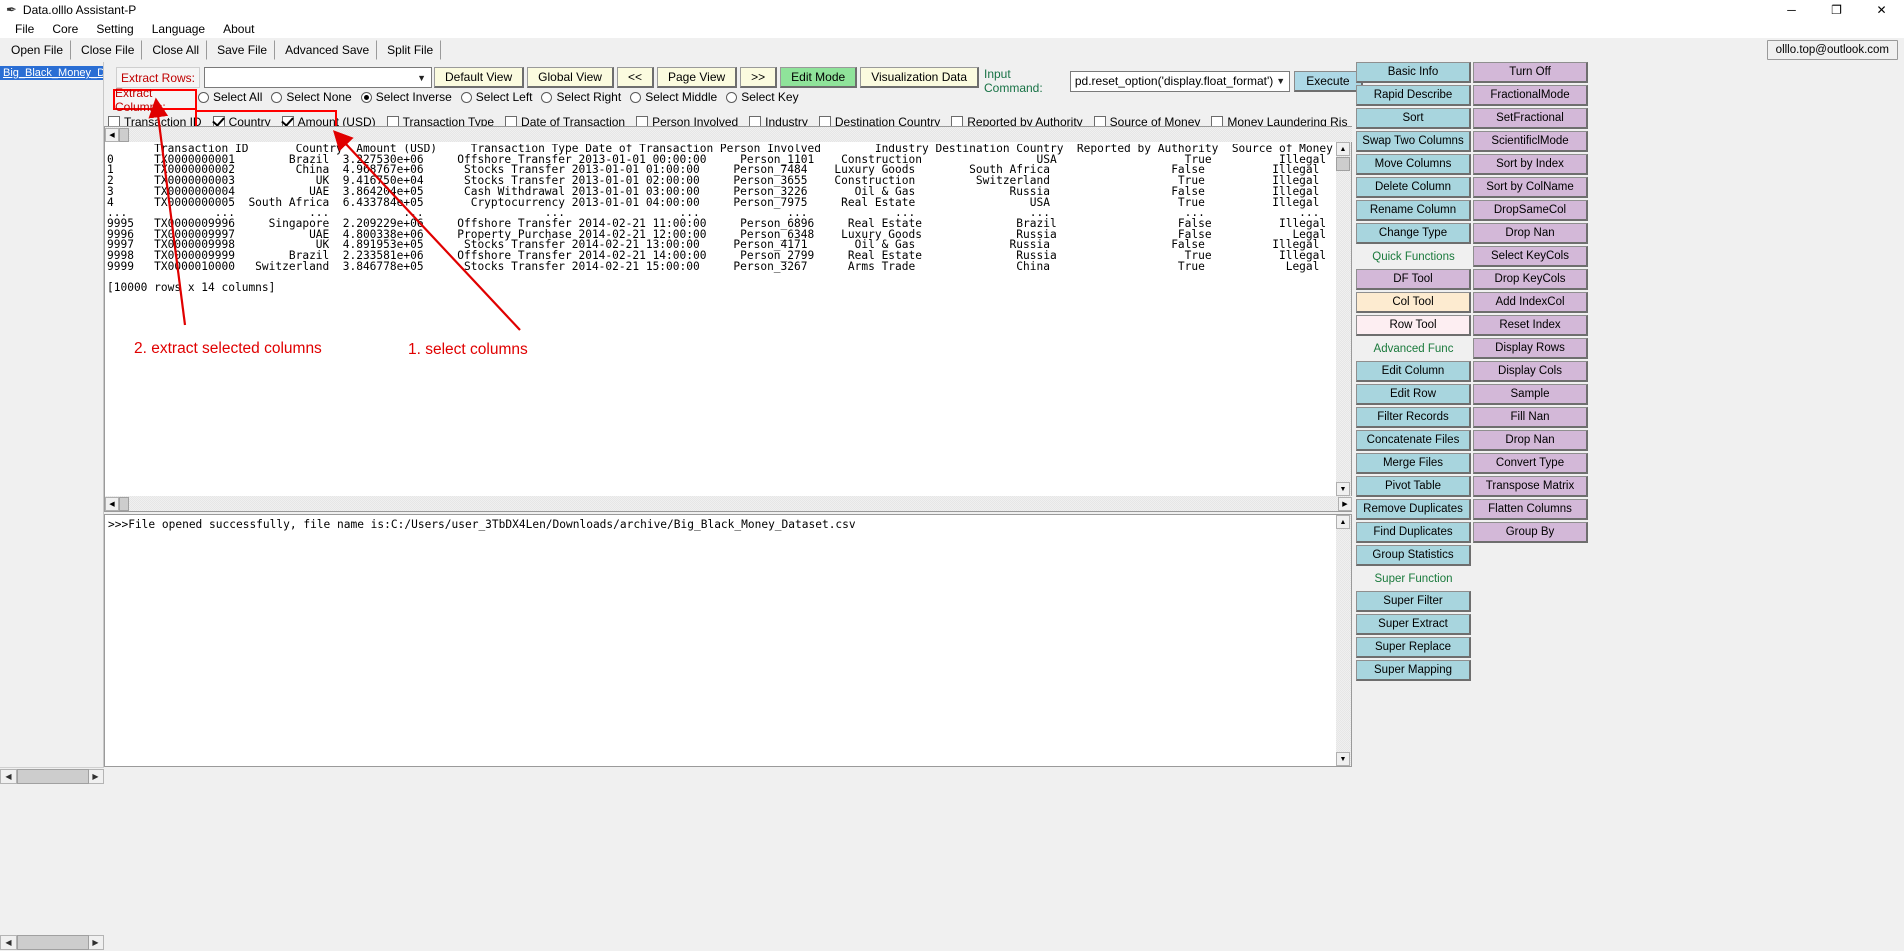 This screenshot has height=951, width=1904. I want to click on window-scroll-trough, so click(53, 942).